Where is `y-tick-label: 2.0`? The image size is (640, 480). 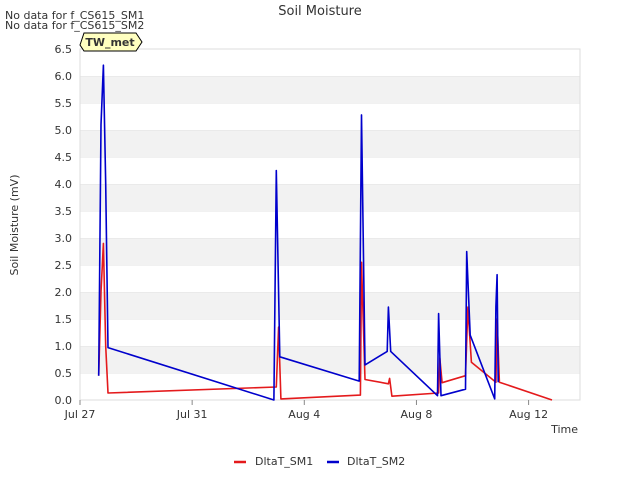 y-tick-label: 2.0 is located at coordinates (64, 292).